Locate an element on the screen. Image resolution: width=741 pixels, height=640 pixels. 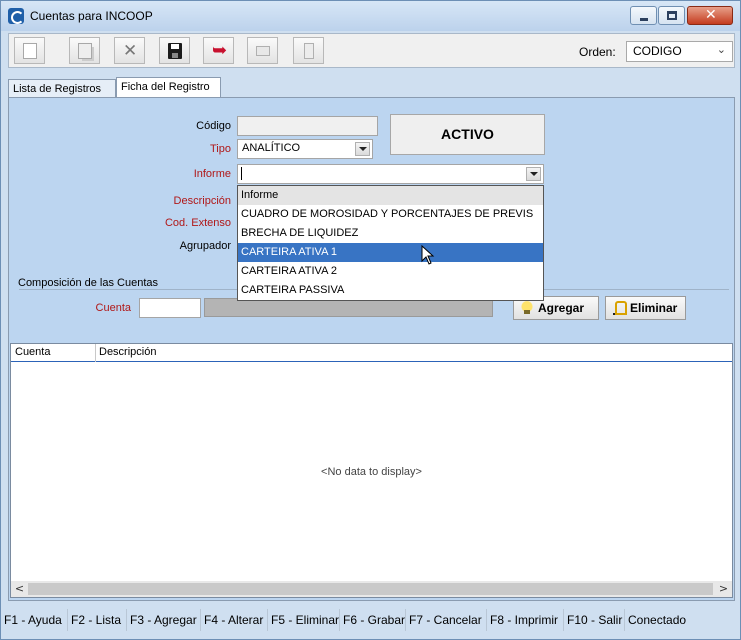
status-f6: F6 - Grabar is located at coordinates (373, 620).